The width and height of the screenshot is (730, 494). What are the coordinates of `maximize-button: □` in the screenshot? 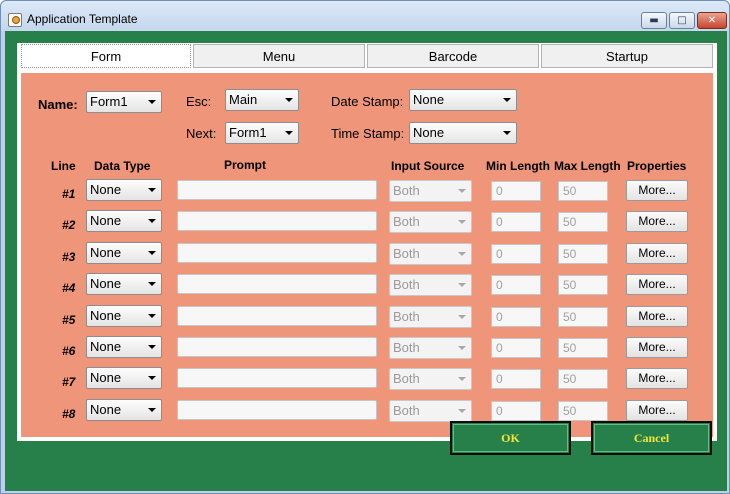 It's located at (682, 20).